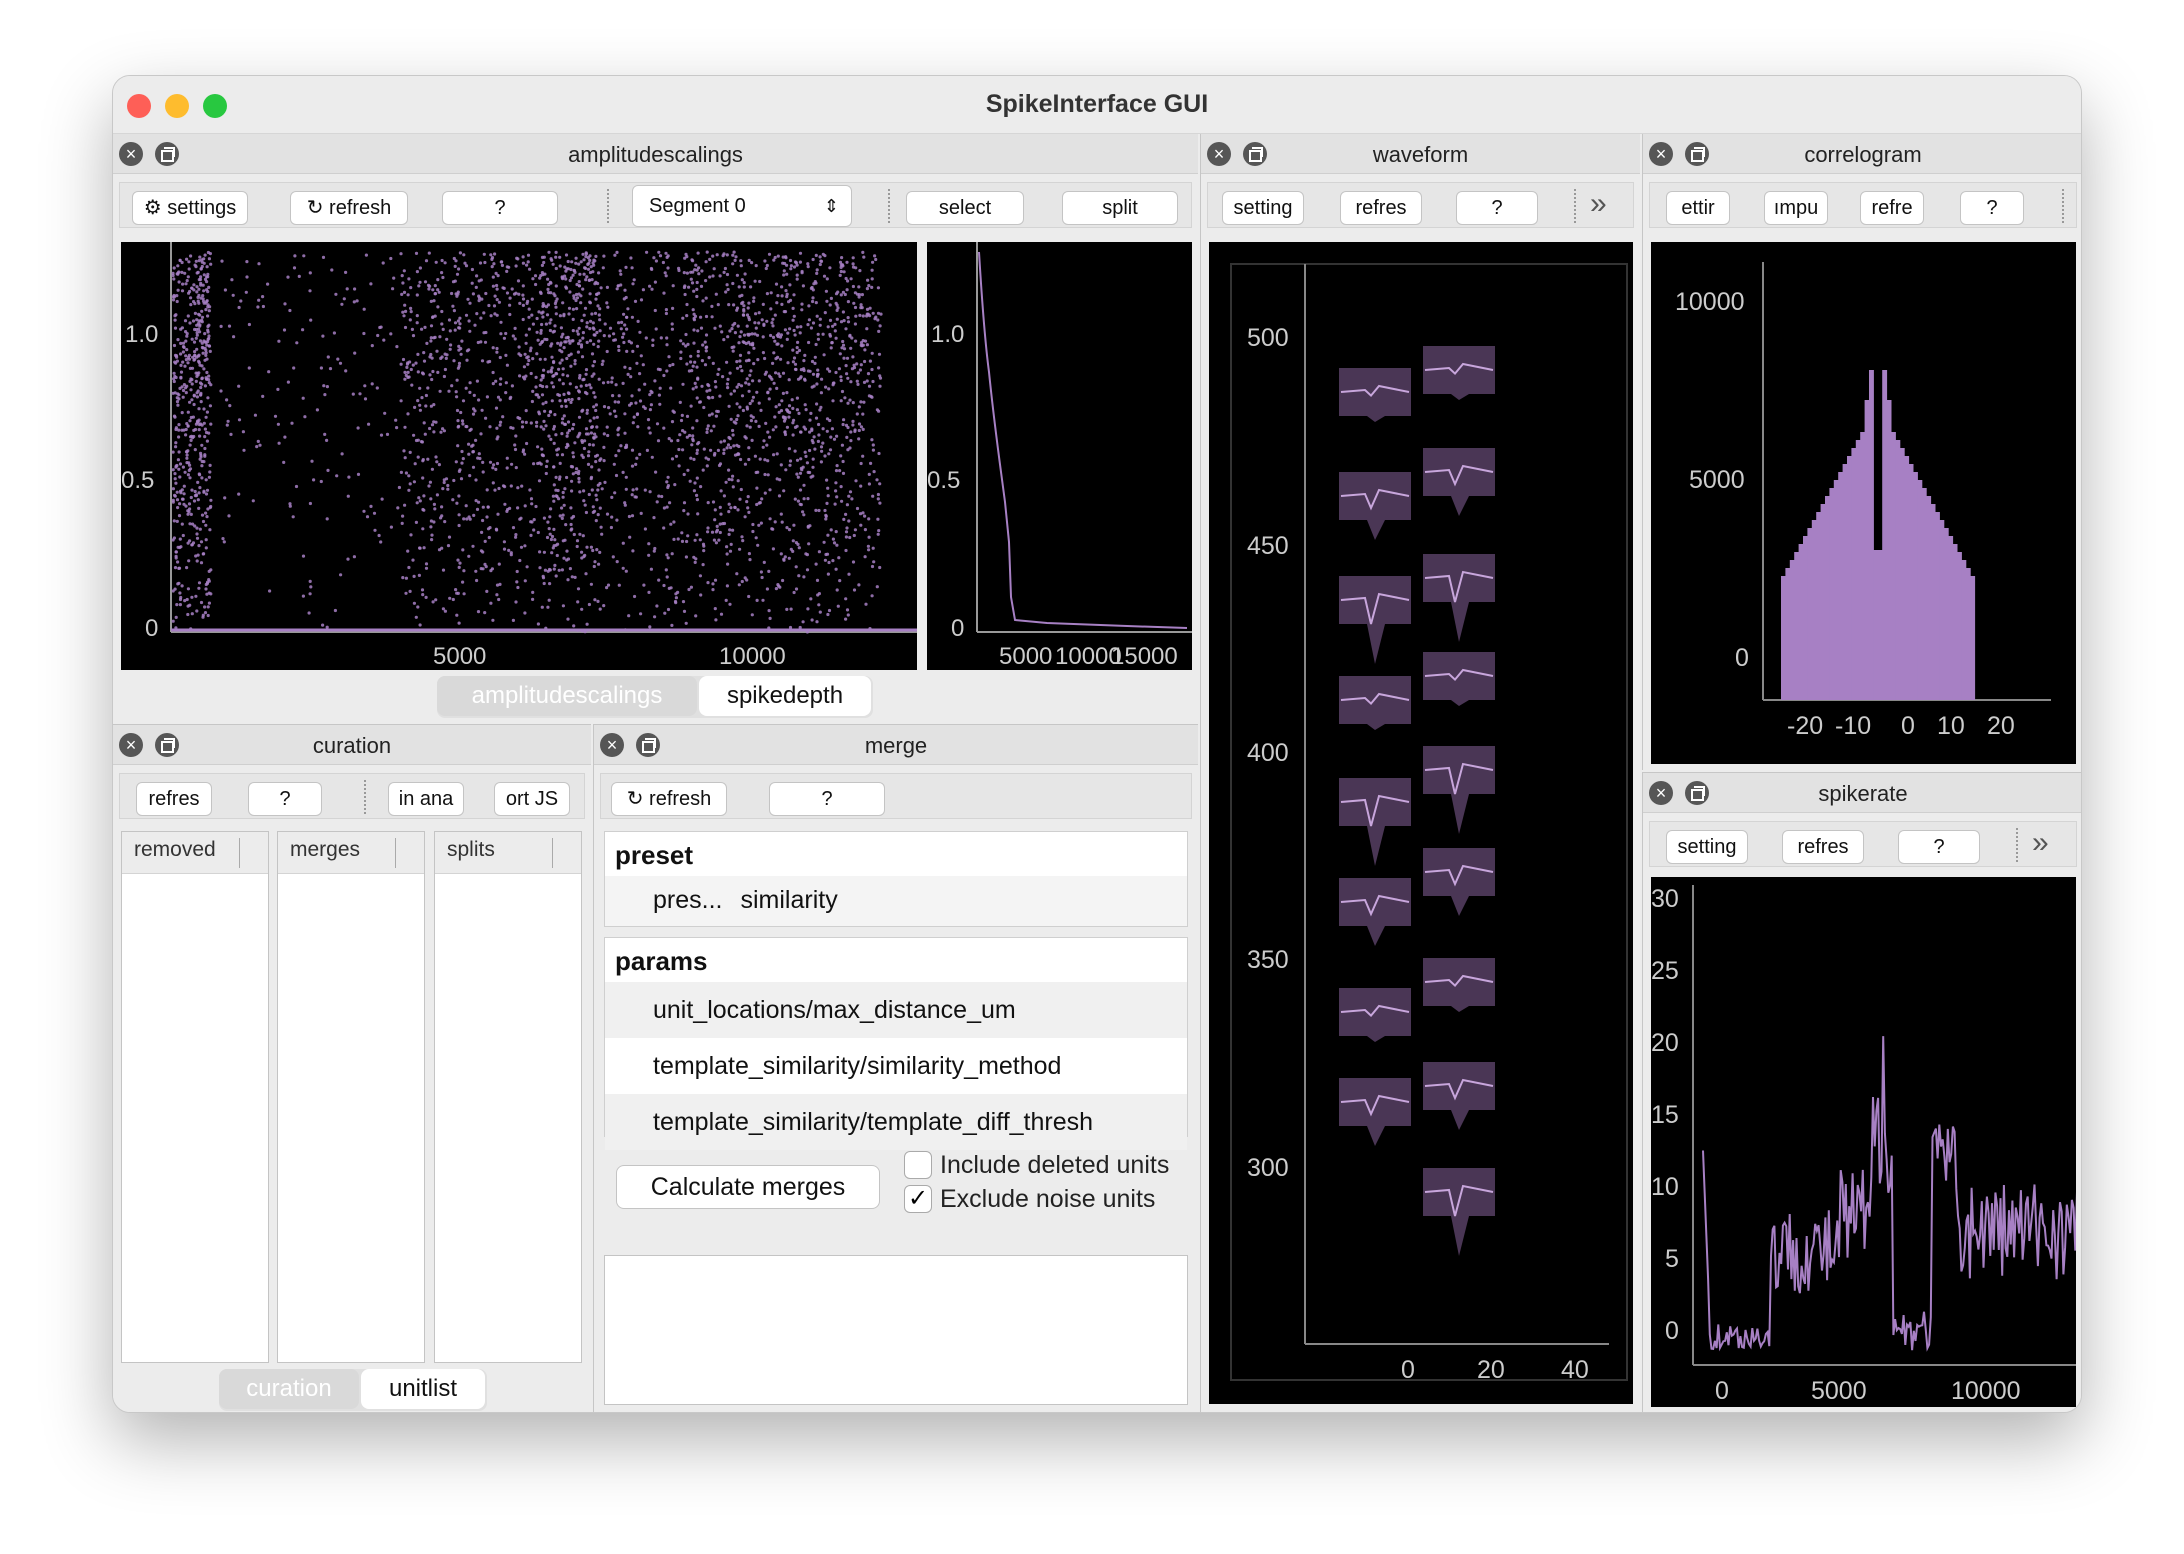 The height and width of the screenshot is (1554, 2184). Describe the element at coordinates (1268, 338) in the screenshot. I see `y-tick-label: 500` at that location.